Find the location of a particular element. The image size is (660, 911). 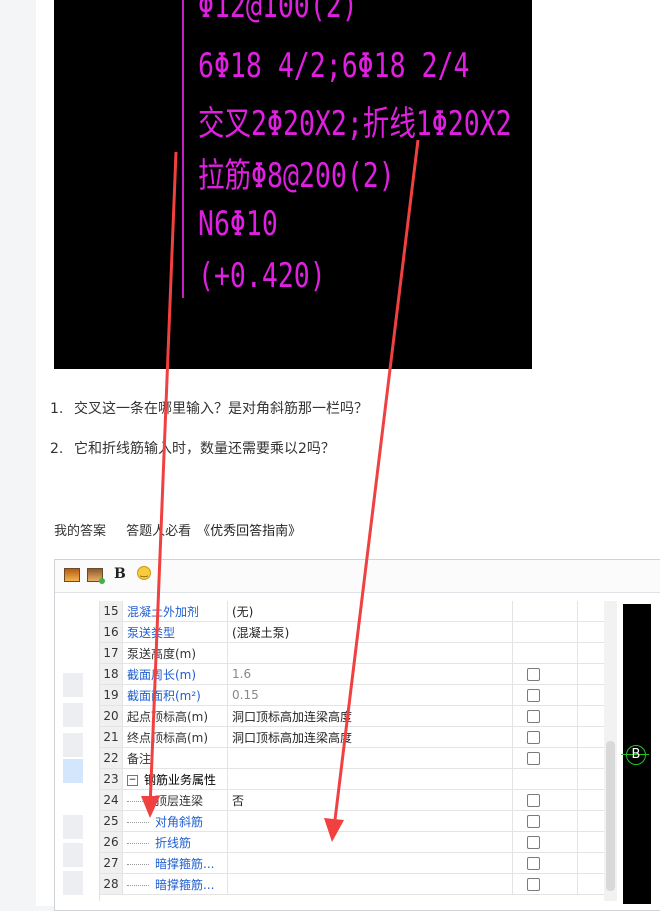

property-row: 21 终点顶标高(m) 洞口顶标高加连梁高度 is located at coordinates (353, 737).